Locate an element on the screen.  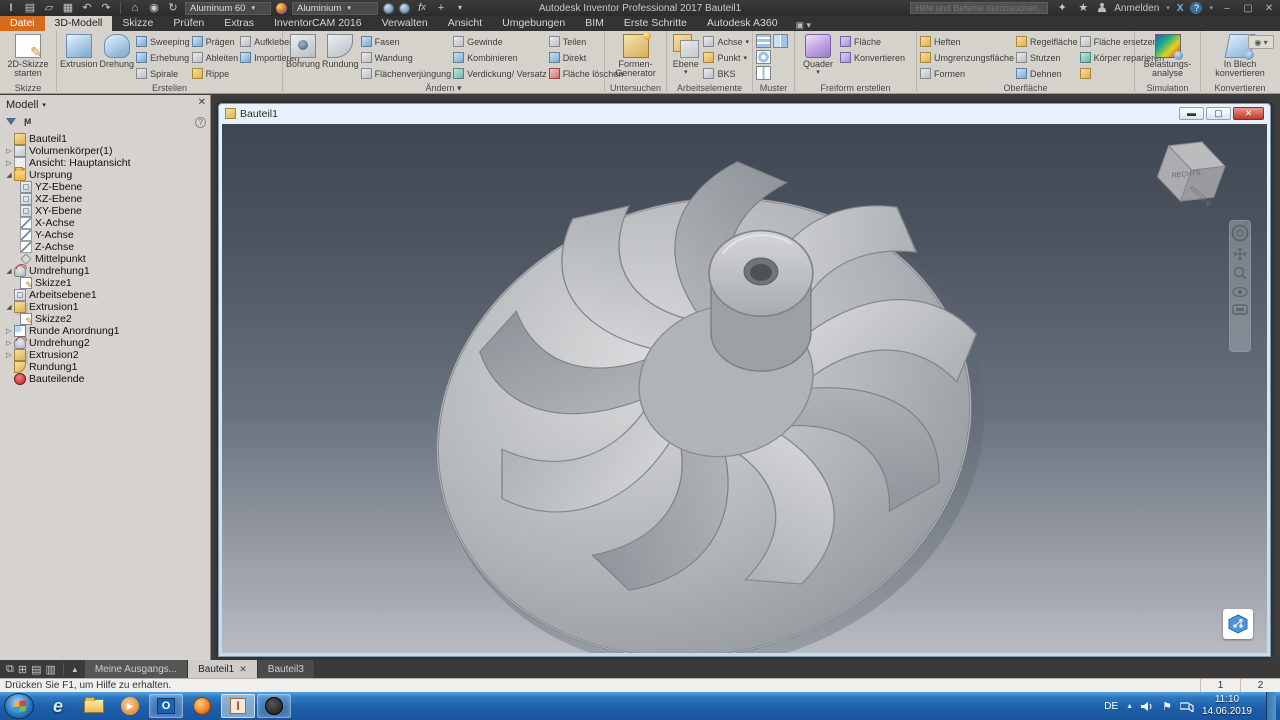
taskbar-inventor: I is located at coordinates (238, 706).